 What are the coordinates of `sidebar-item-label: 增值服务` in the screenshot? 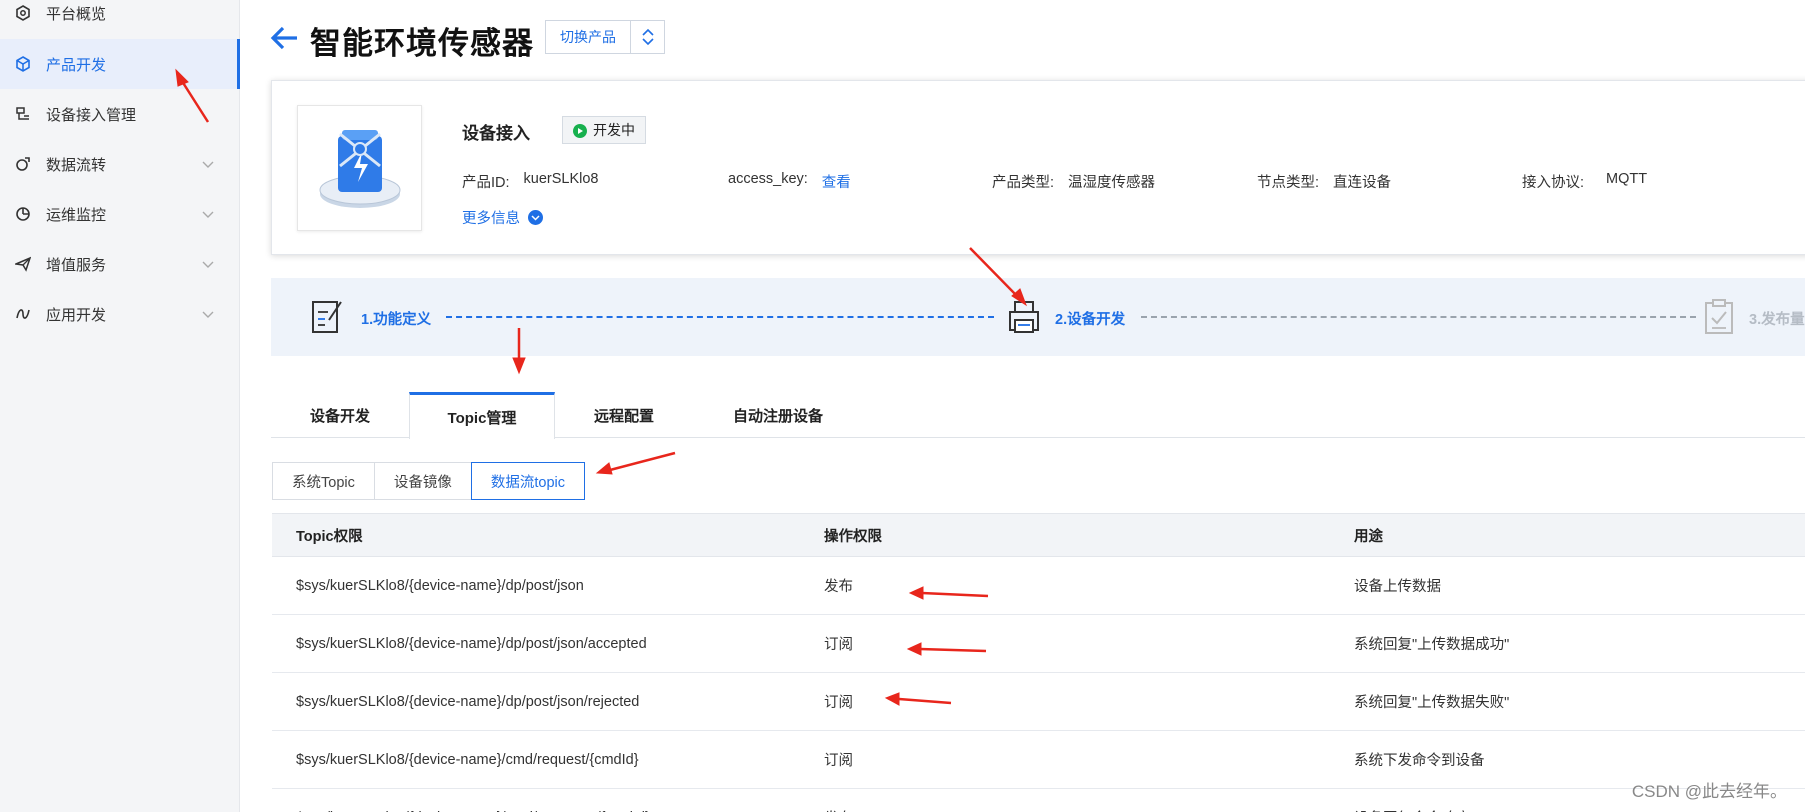 It's located at (76, 265).